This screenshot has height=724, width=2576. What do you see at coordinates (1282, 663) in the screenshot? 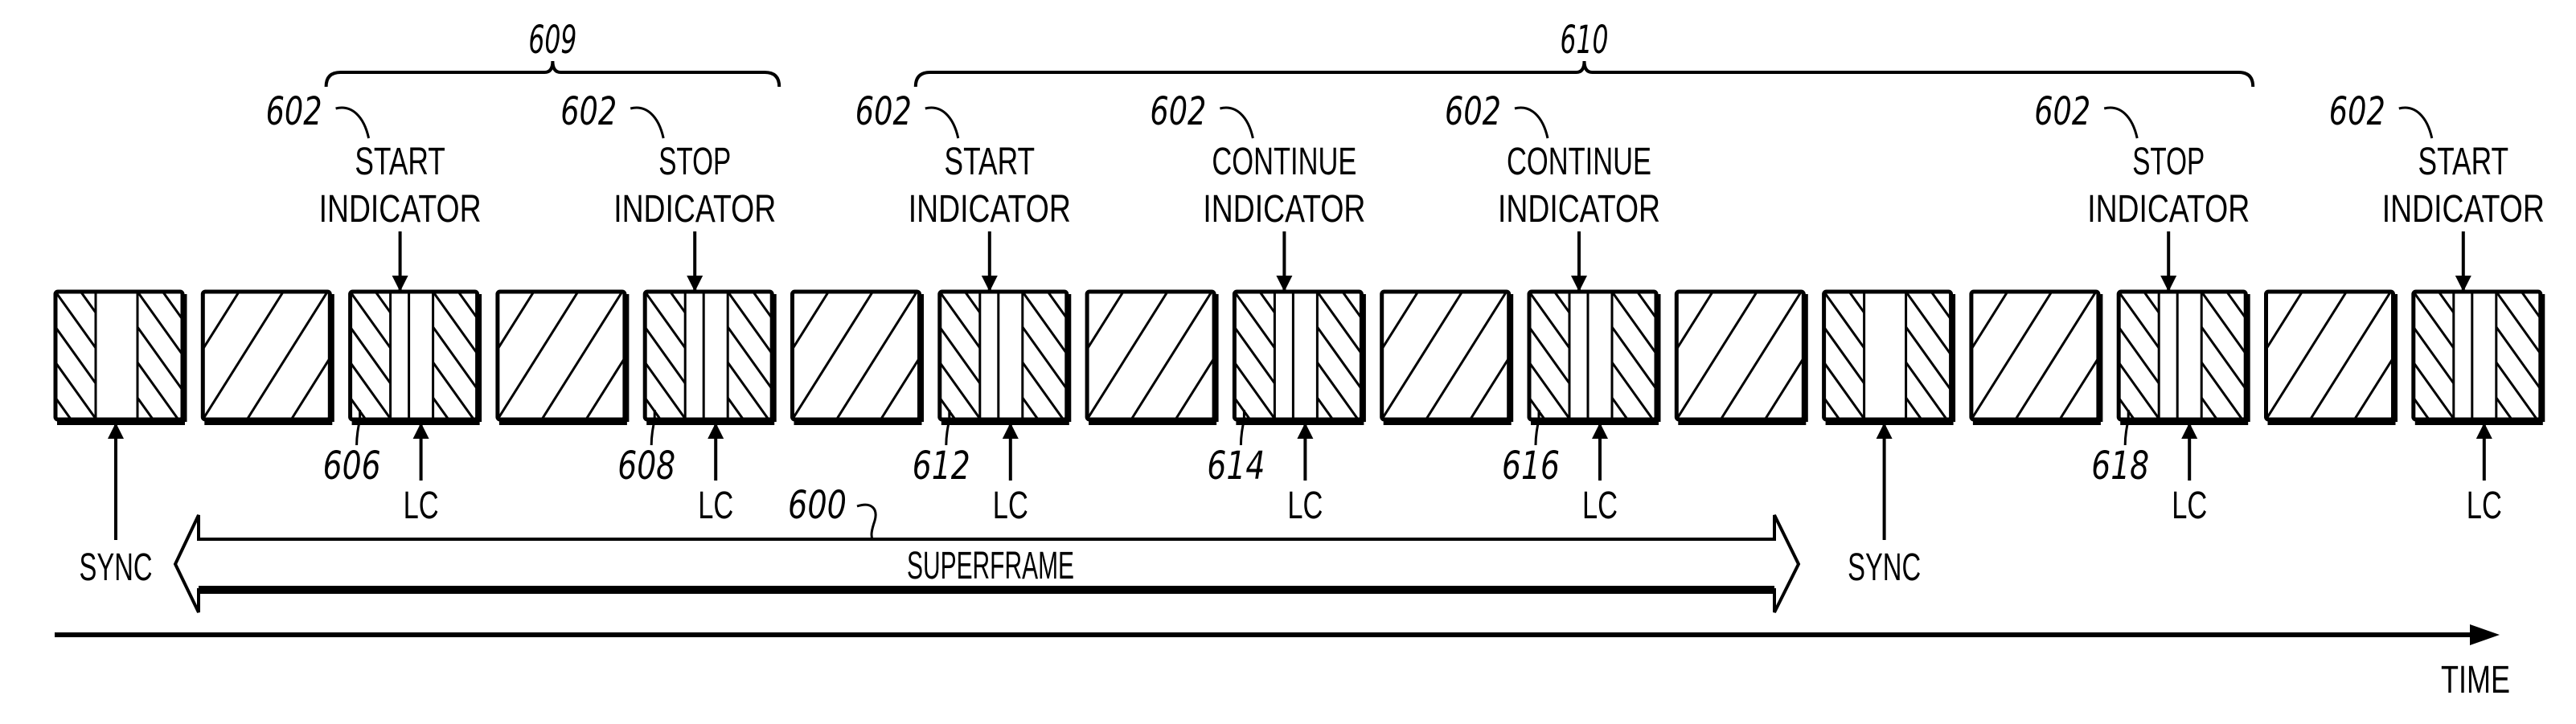
I see `time-axis: TIME` at bounding box center [1282, 663].